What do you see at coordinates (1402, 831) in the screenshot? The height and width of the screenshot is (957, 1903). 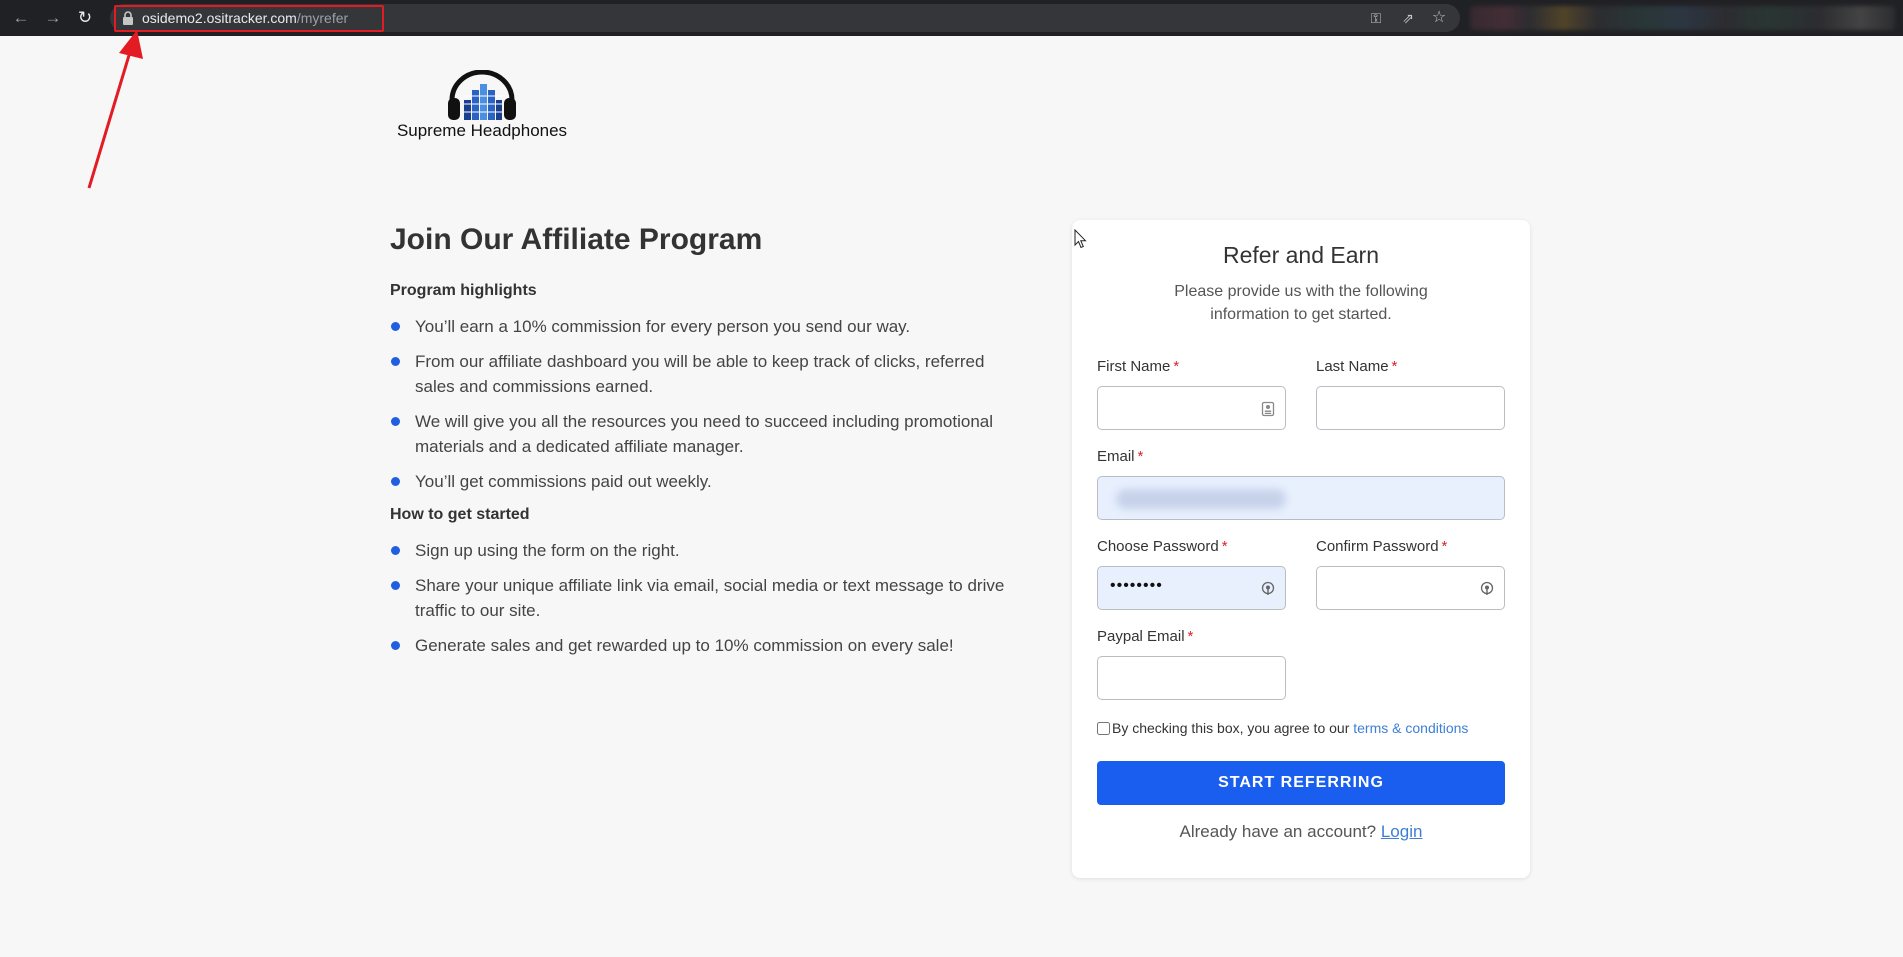 I see `login-link: Login` at bounding box center [1402, 831].